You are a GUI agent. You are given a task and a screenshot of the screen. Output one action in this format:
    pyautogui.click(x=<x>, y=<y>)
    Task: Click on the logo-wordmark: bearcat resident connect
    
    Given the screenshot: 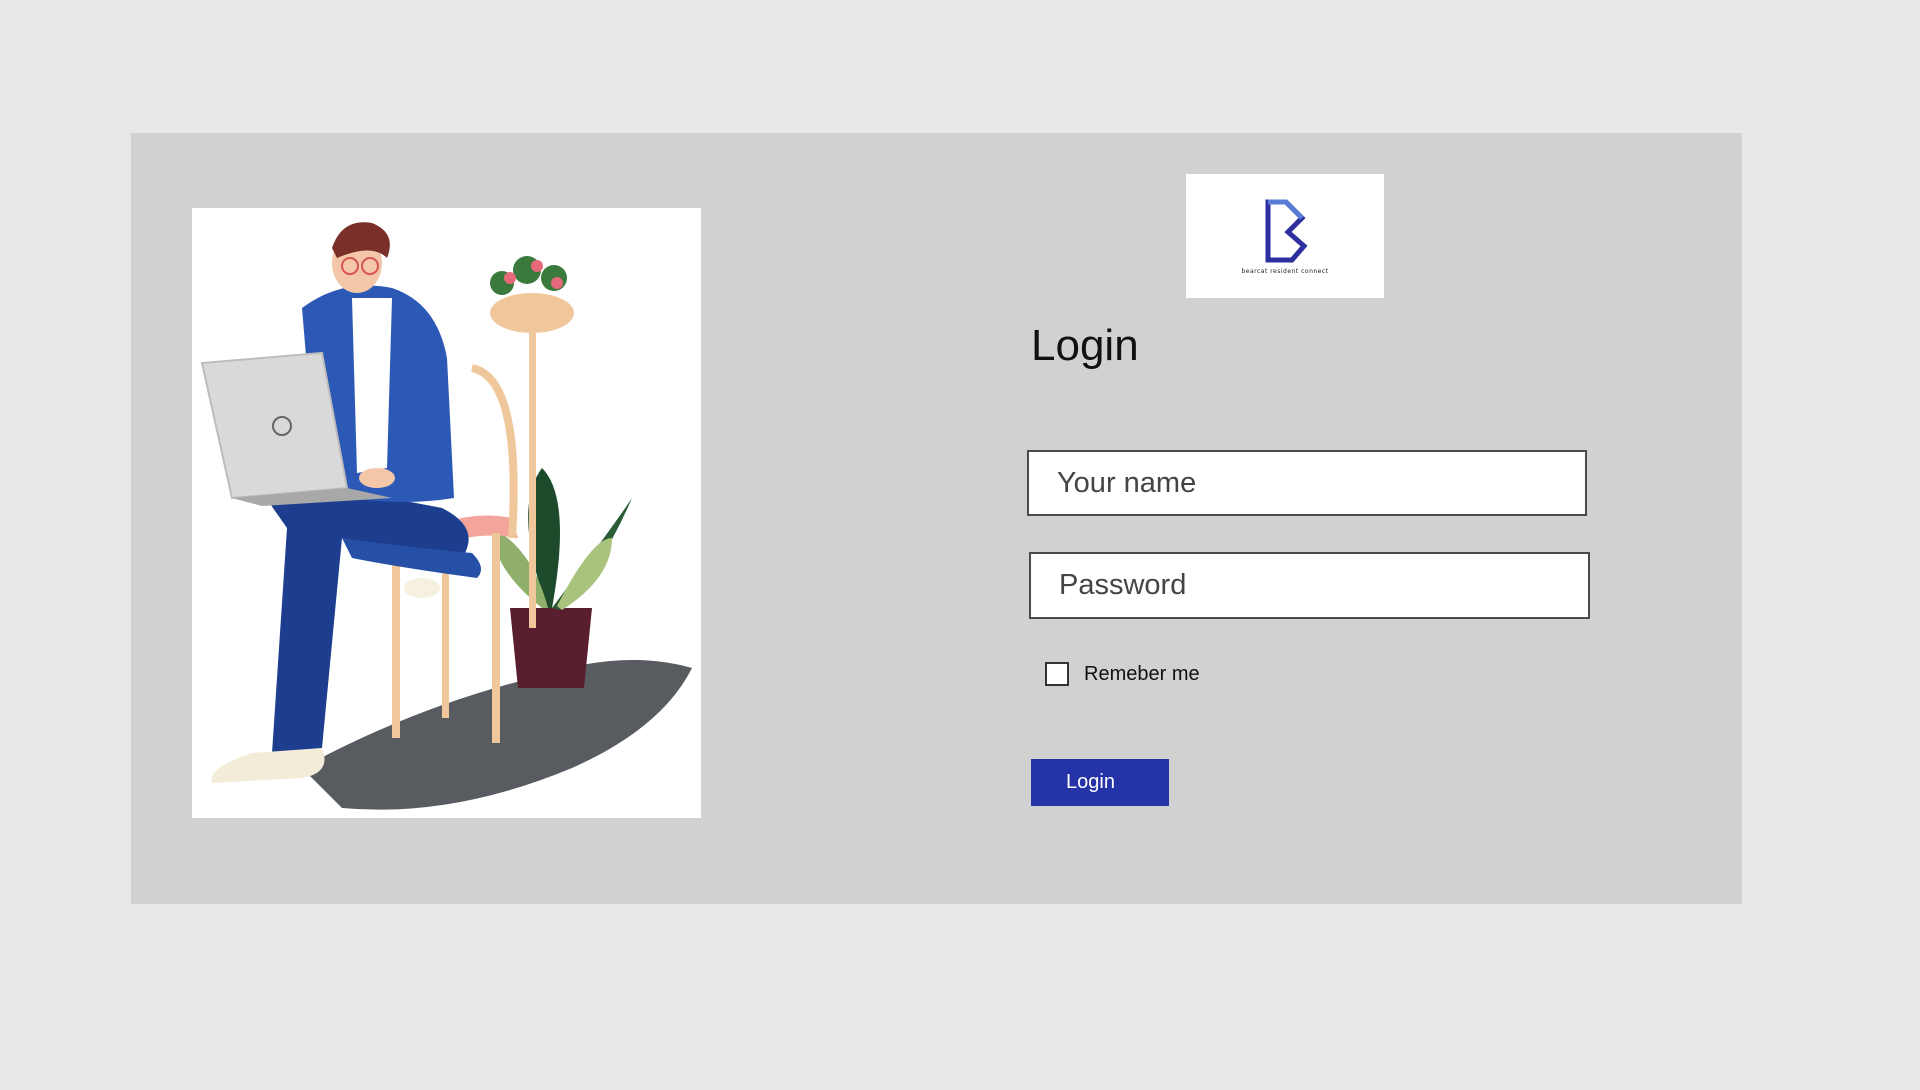 What is the action you would take?
    pyautogui.click(x=1285, y=271)
    